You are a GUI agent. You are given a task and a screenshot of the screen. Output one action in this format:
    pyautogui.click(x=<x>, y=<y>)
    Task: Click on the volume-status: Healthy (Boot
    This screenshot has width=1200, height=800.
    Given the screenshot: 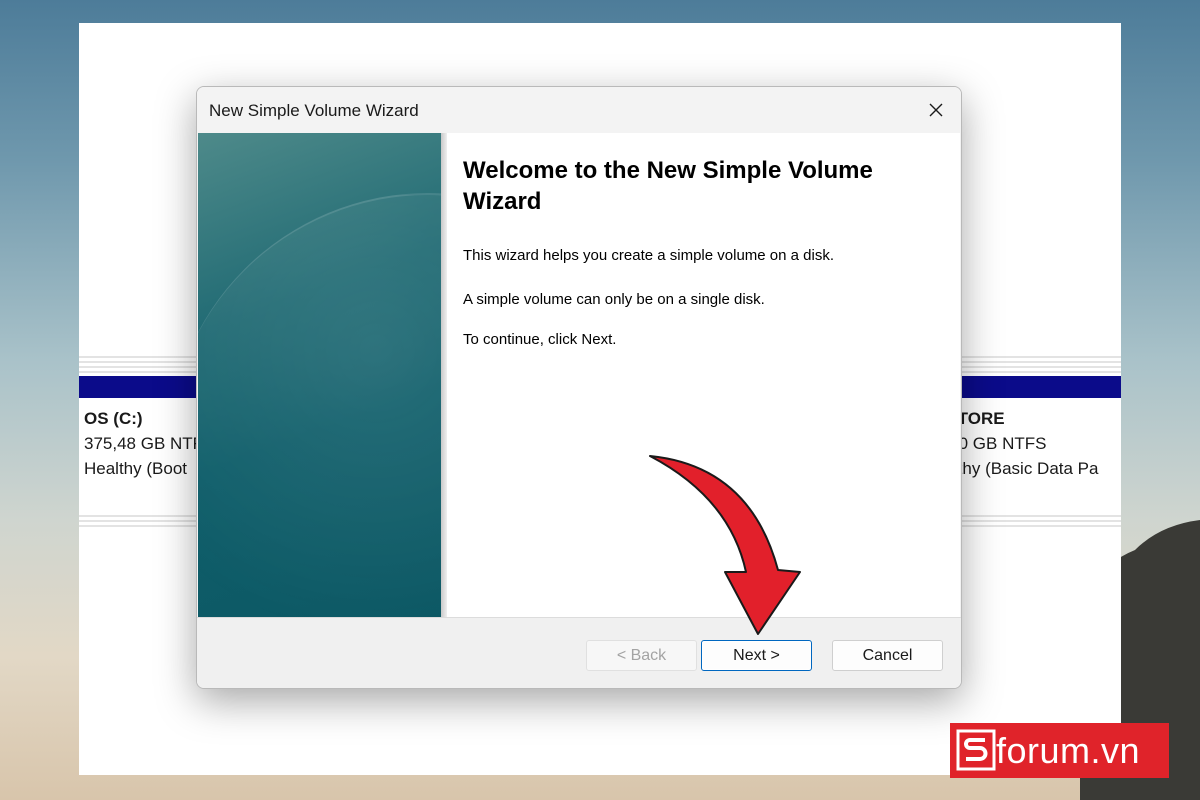 What is the action you would take?
    pyautogui.click(x=135, y=468)
    